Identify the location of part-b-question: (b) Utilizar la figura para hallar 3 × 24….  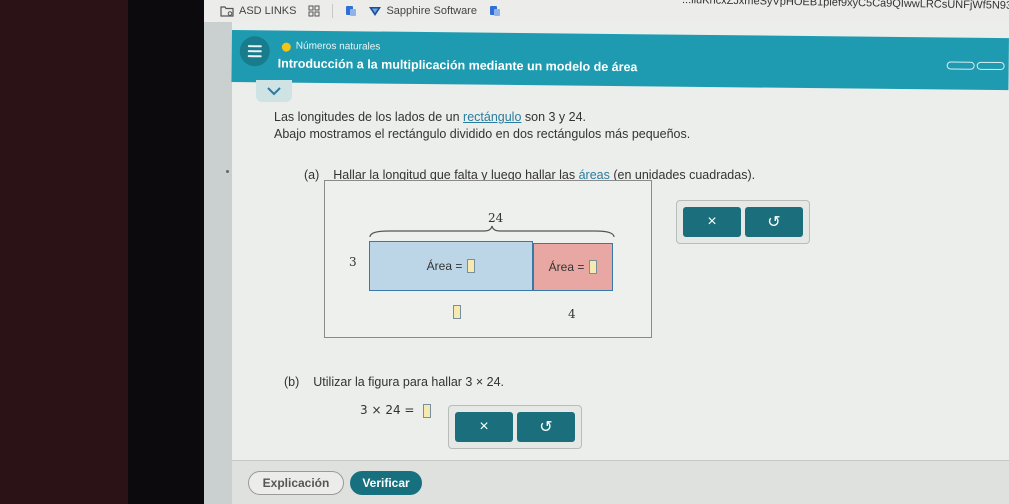
(394, 382).